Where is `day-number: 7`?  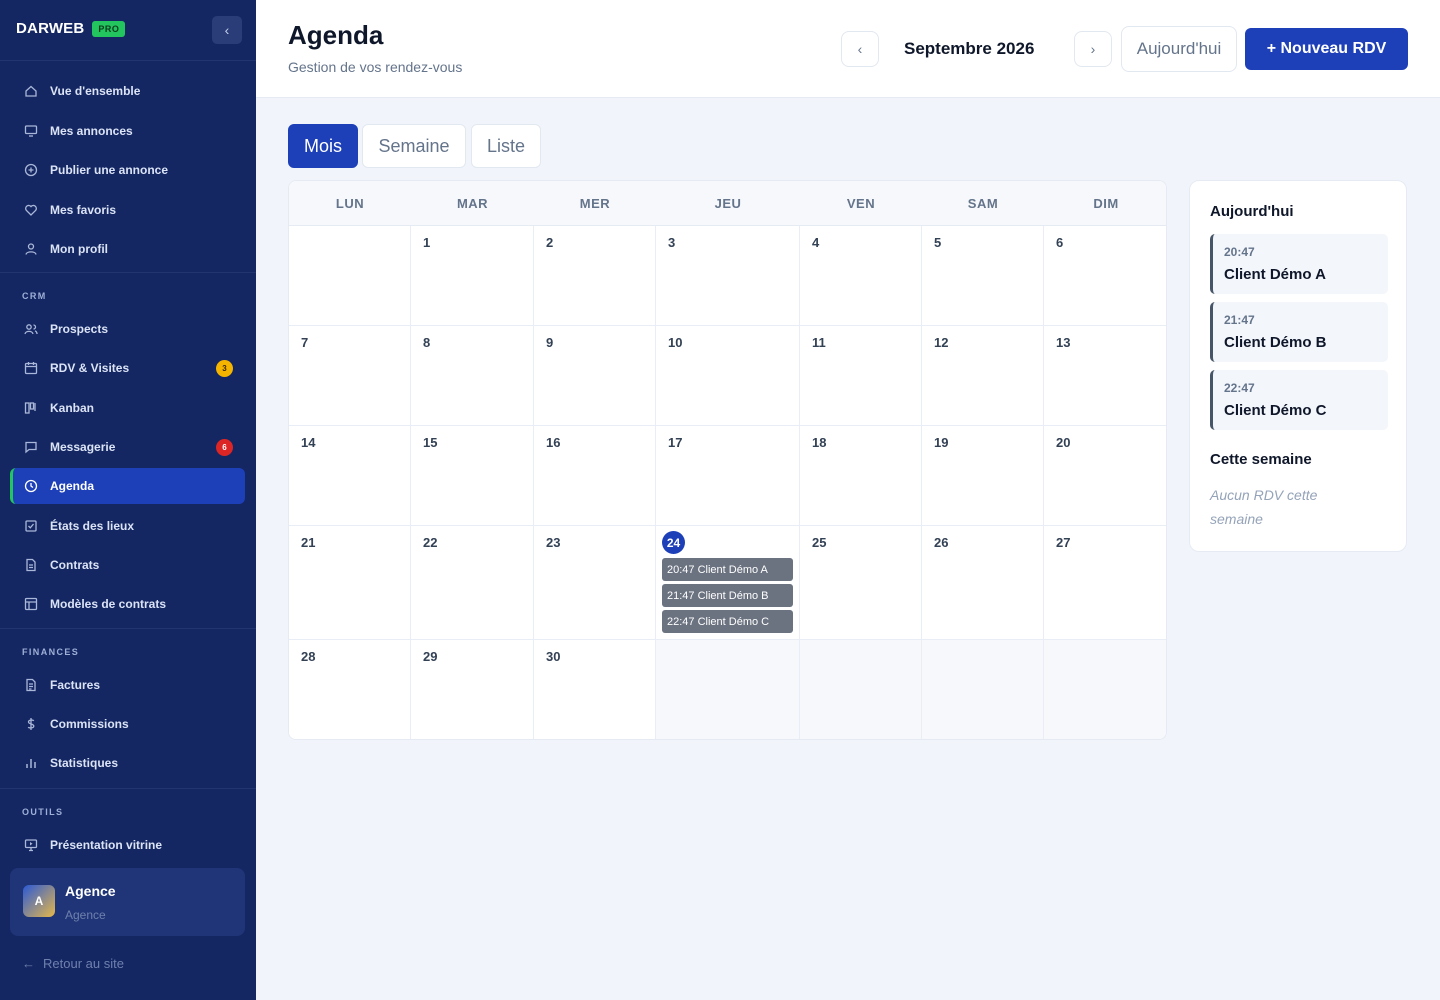 day-number: 7 is located at coordinates (305, 342).